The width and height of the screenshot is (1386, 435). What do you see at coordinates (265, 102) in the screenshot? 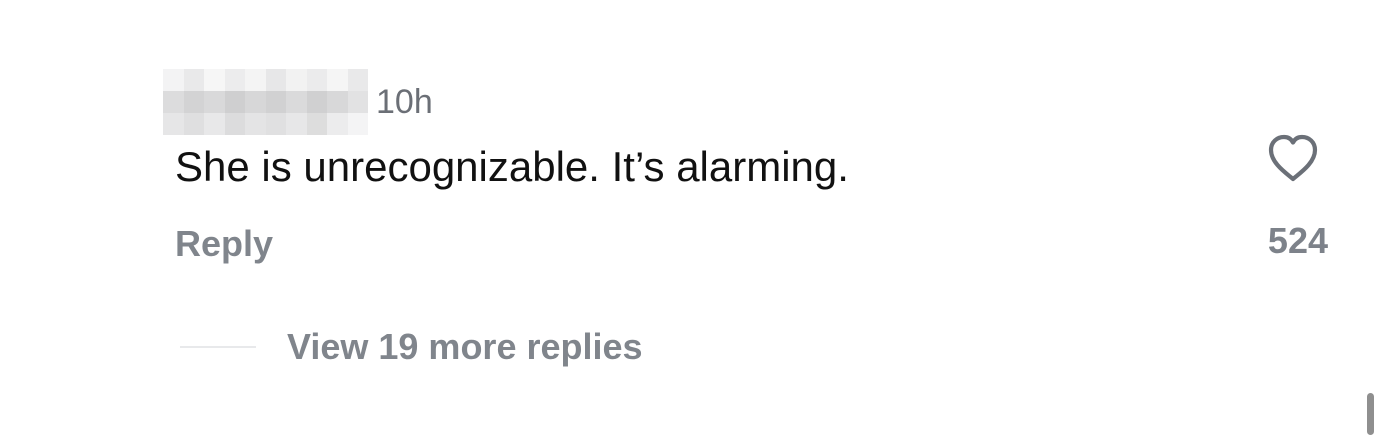
I see `username-redacted` at bounding box center [265, 102].